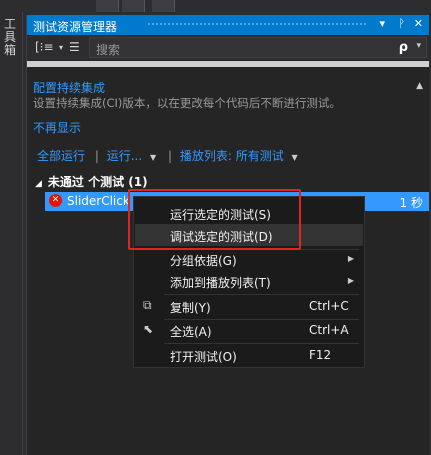 The height and width of the screenshot is (455, 431). What do you see at coordinates (215, 6) in the screenshot?
I see `top-toolbar-strip` at bounding box center [215, 6].